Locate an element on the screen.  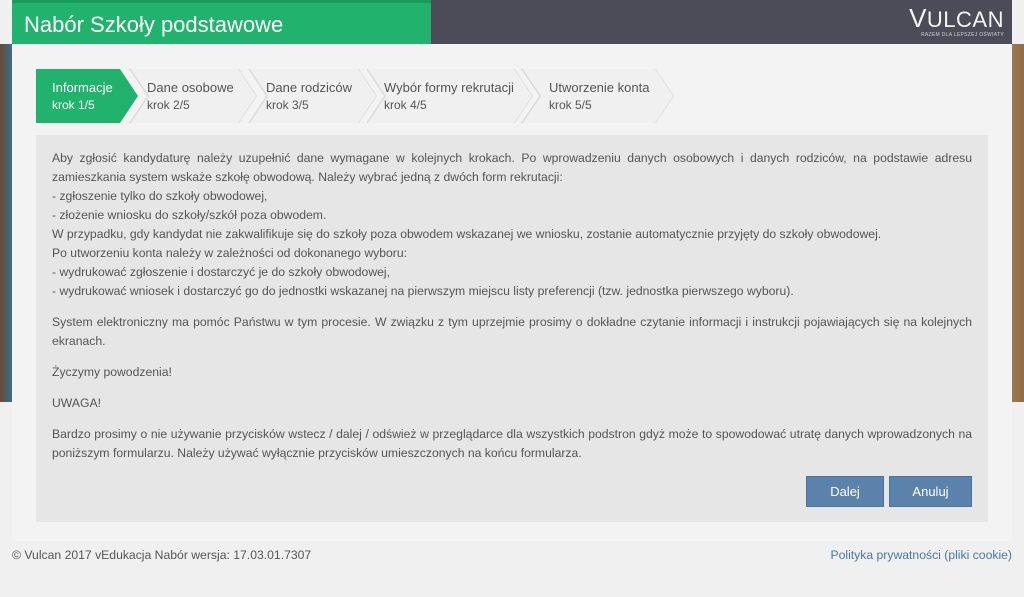
step-dane-rodzicow: Dane rodziców krok 3/5 is located at coordinates (313, 96).